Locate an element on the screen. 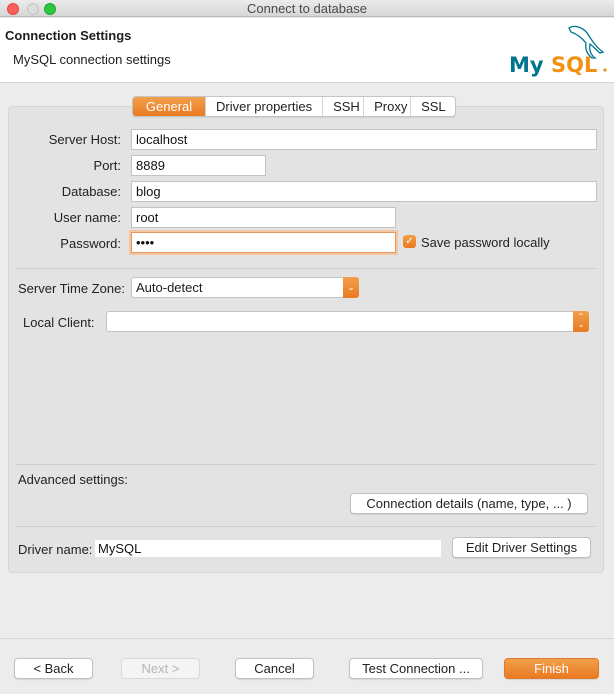 The image size is (614, 694). connection-details-button: Connection details (name, type, ... ) is located at coordinates (469, 503).